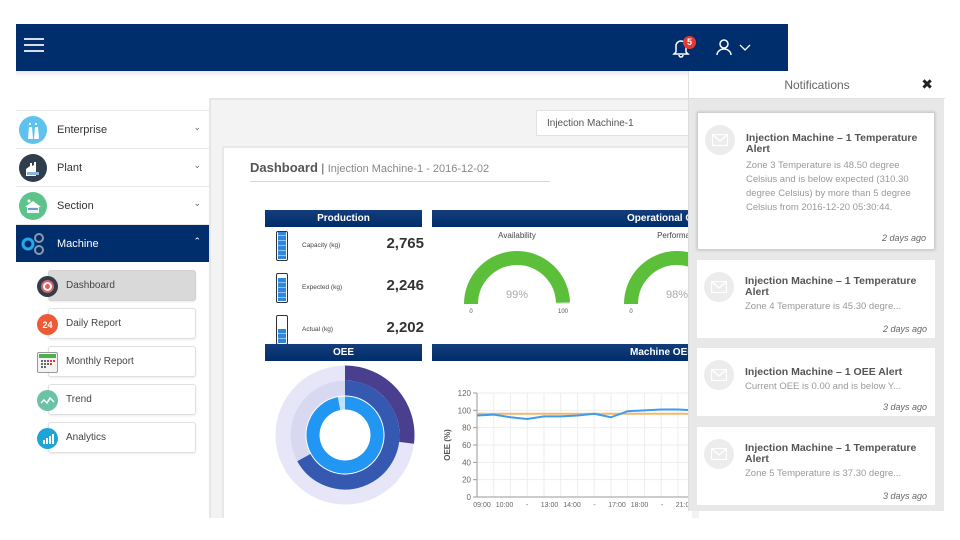  I want to click on submenu-label: Monthly Report, so click(100, 361).